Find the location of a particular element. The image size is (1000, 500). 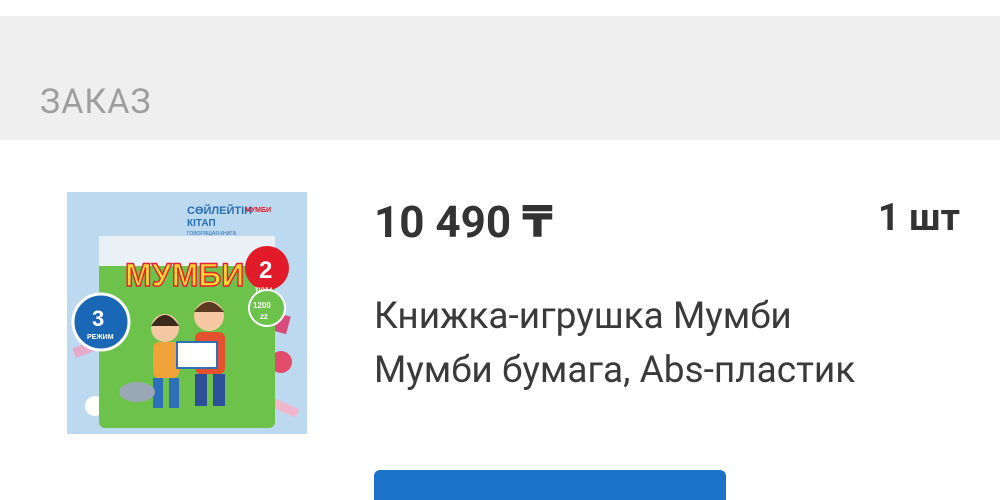

item-price: 10 490 ₸ is located at coordinates (463, 222).